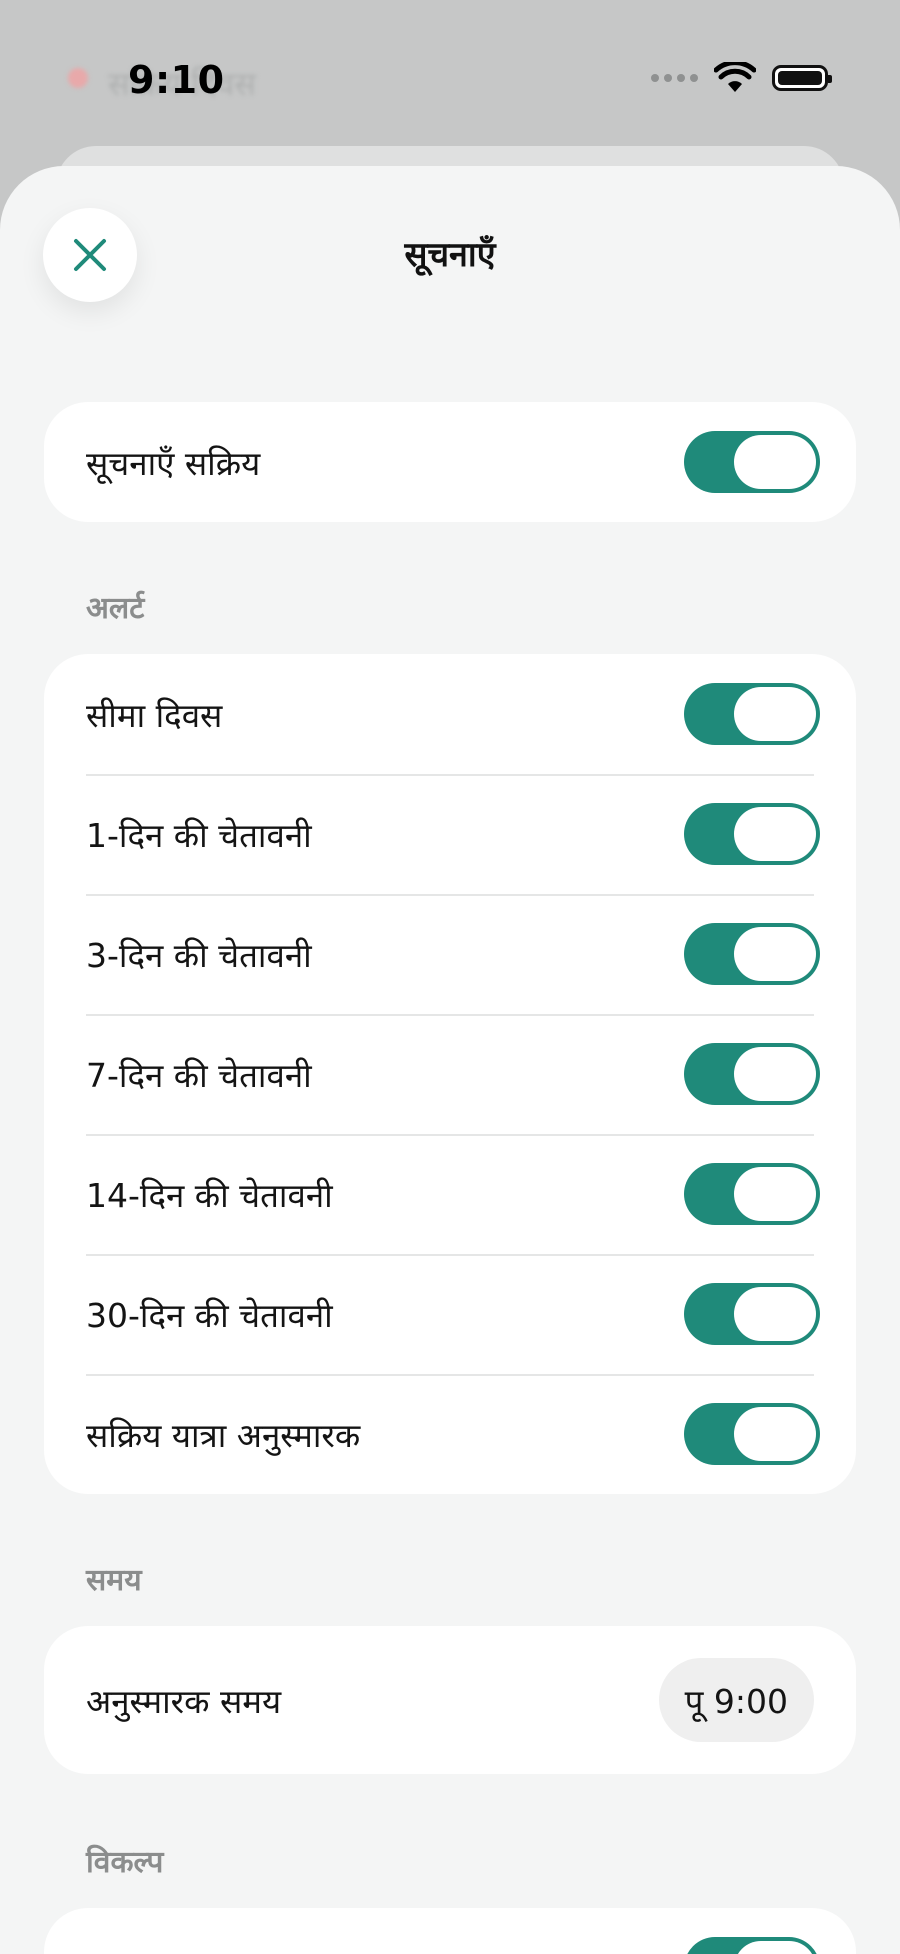 This screenshot has height=1954, width=900. I want to click on battery-icon, so click(802, 78).